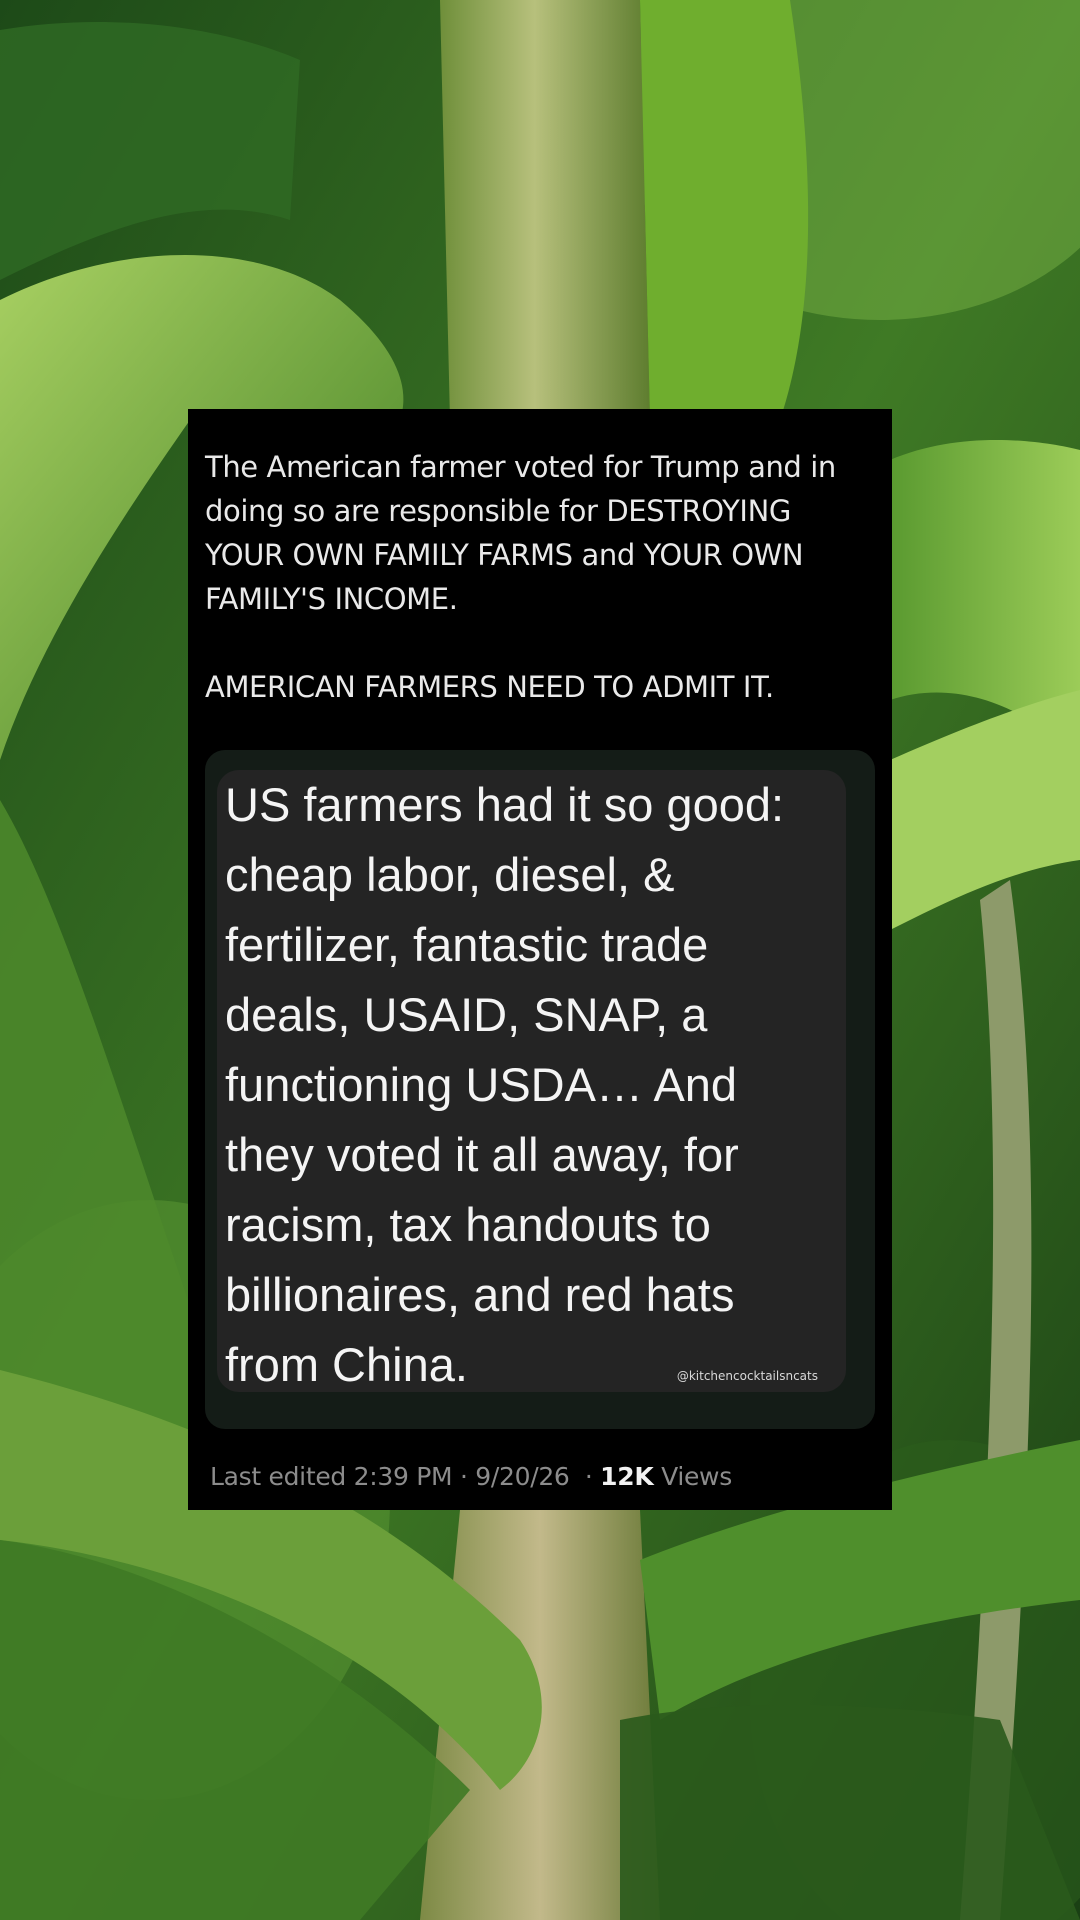 This screenshot has width=1080, height=1920. I want to click on post-time: 2:39 PM, so click(403, 1476).